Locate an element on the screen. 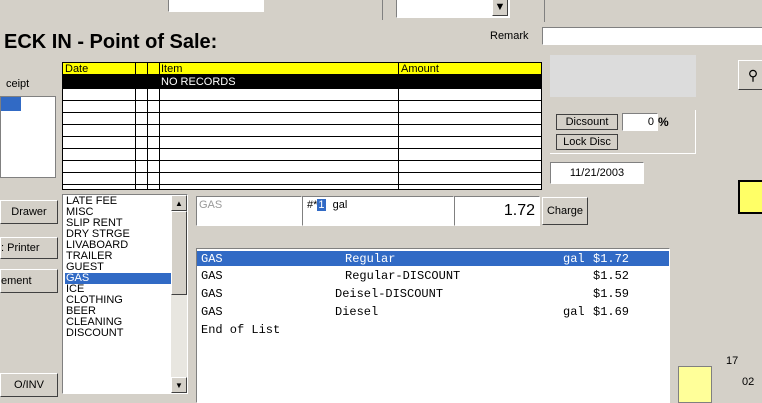  product-row-2-name: Regular-DISCOUNT is located at coordinates (402, 276).